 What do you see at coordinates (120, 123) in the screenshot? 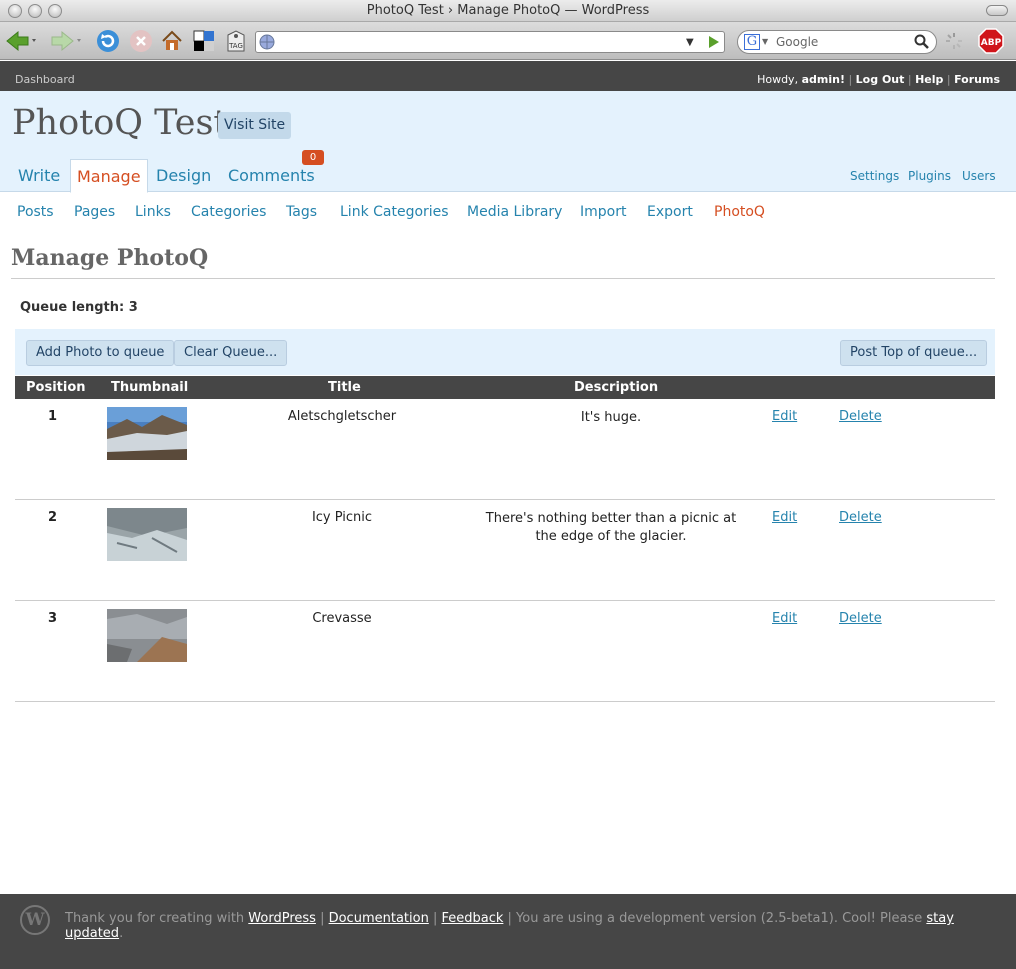
I see `site-title: PhotoQ Test` at bounding box center [120, 123].